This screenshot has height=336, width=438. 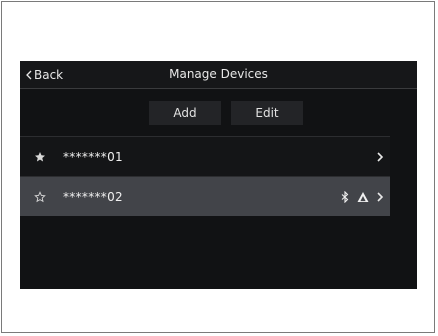 I want to click on android-auto-icon, so click(x=363, y=196).